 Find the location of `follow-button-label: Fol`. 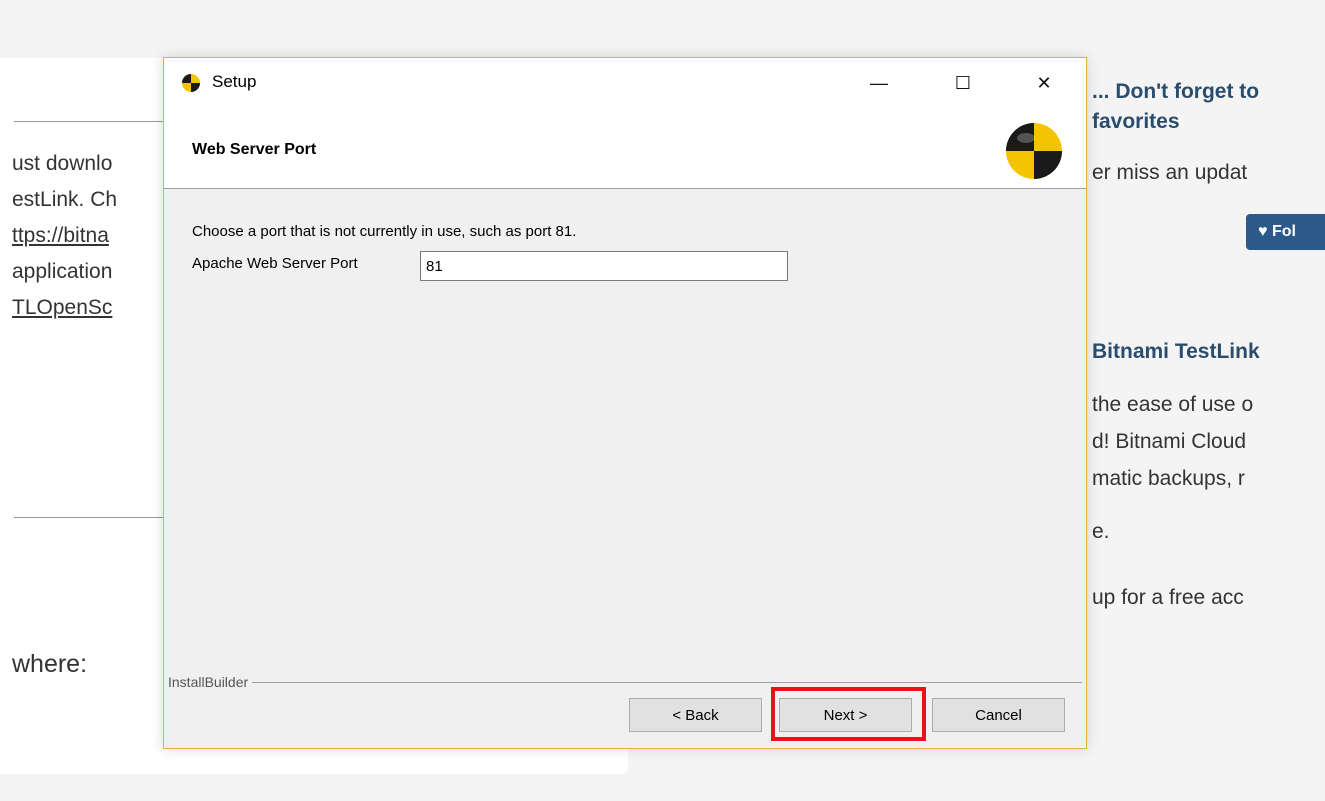

follow-button-label: Fol is located at coordinates (1283, 231).